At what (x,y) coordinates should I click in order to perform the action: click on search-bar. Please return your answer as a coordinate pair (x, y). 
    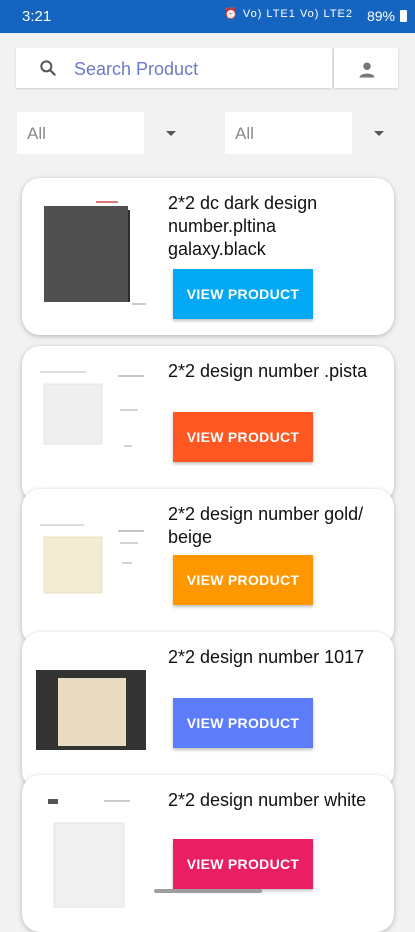
    Looking at the image, I should click on (174, 68).